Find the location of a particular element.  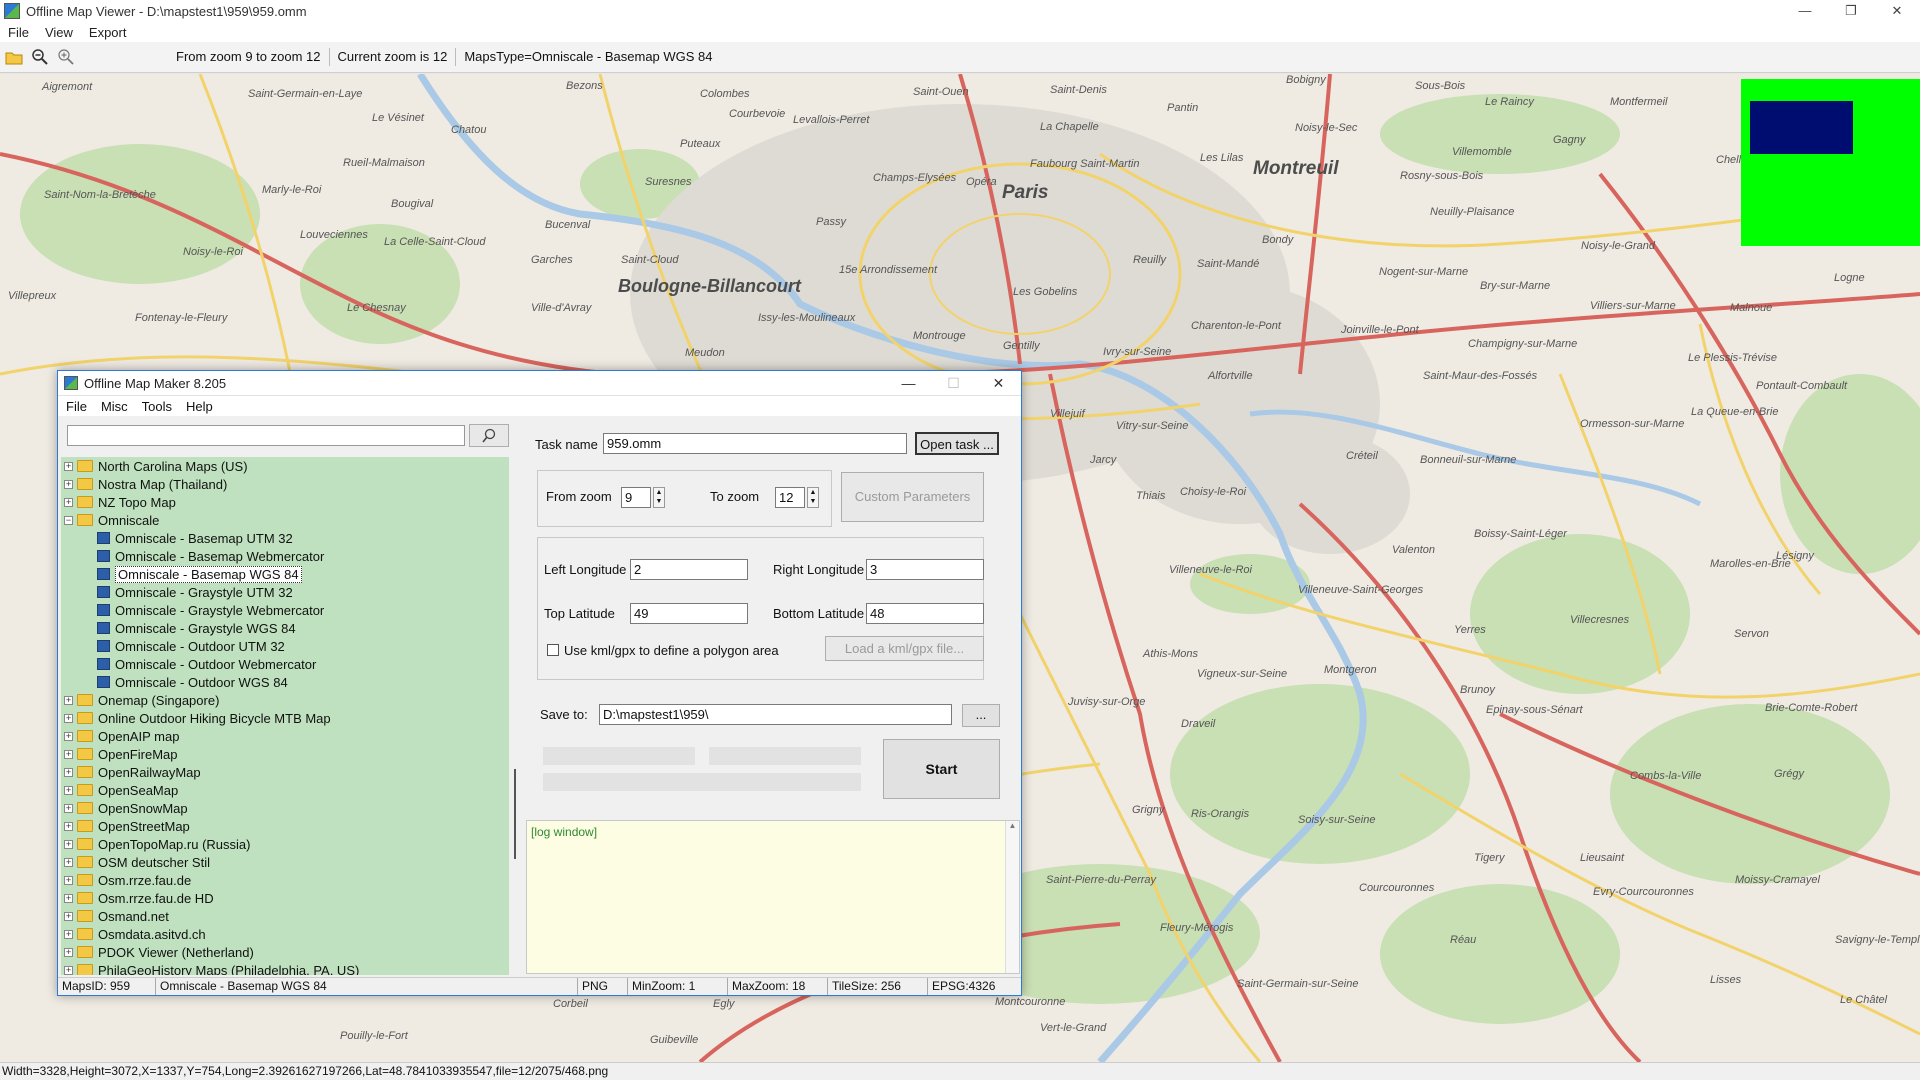

log-scrollbar: ▲ is located at coordinates (1012, 897).